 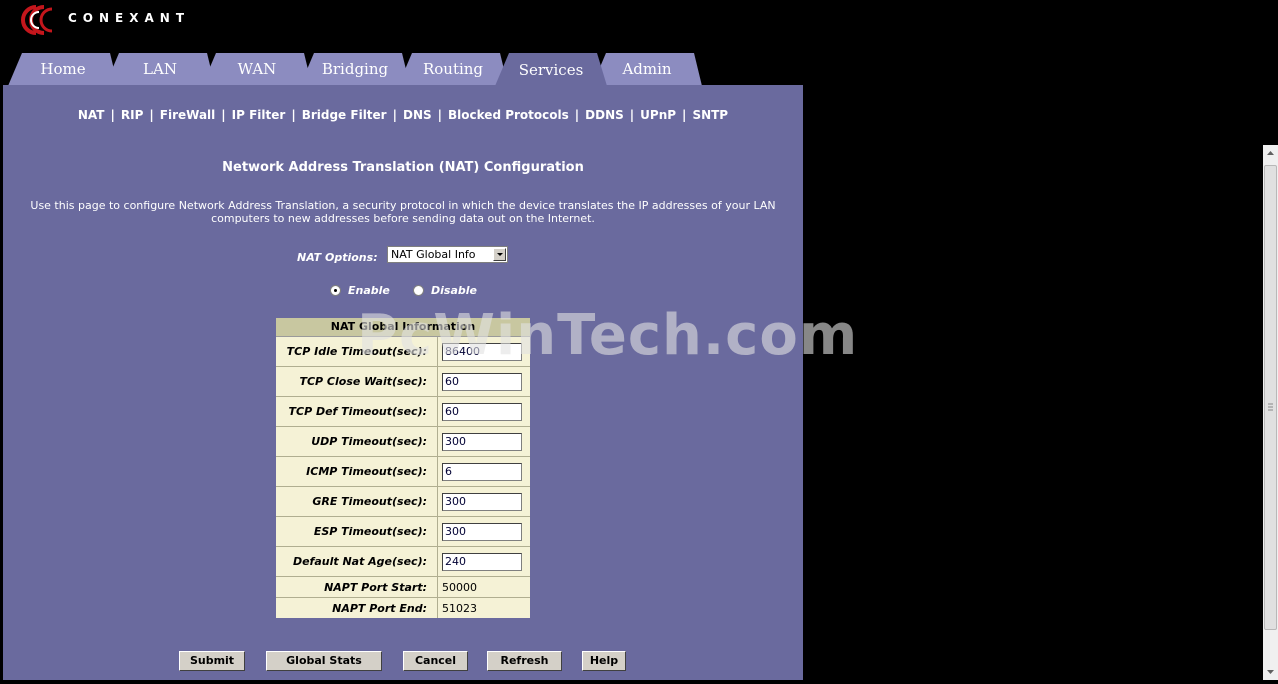 What do you see at coordinates (357, 608) in the screenshot?
I see `napt-port-end-label: NAPT Port End:` at bounding box center [357, 608].